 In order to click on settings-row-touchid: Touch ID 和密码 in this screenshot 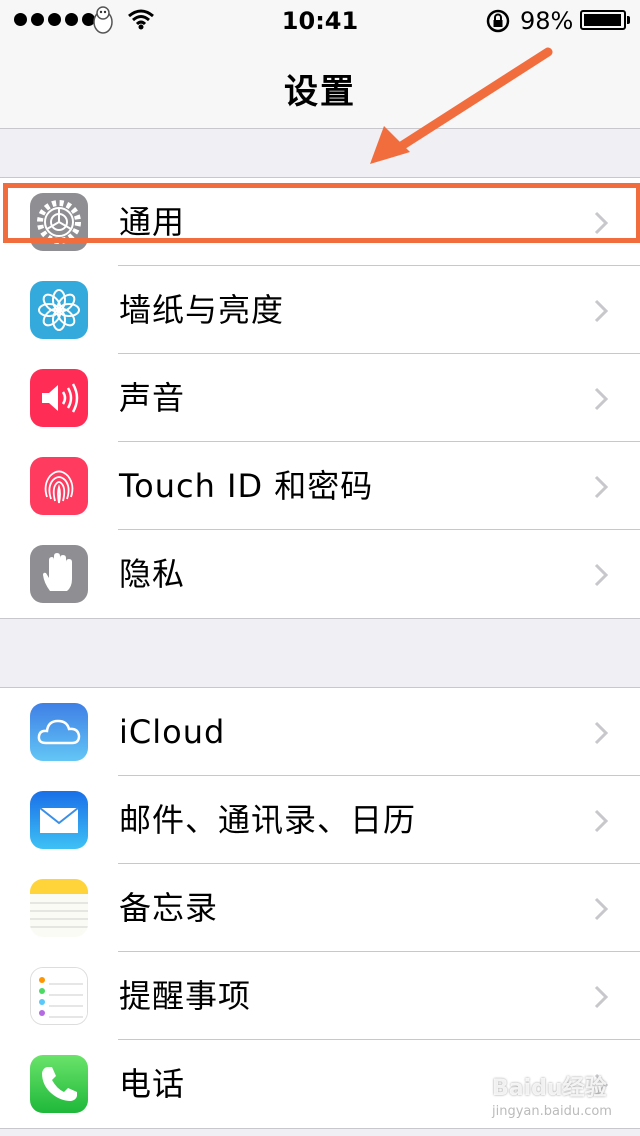, I will do `click(320, 486)`.